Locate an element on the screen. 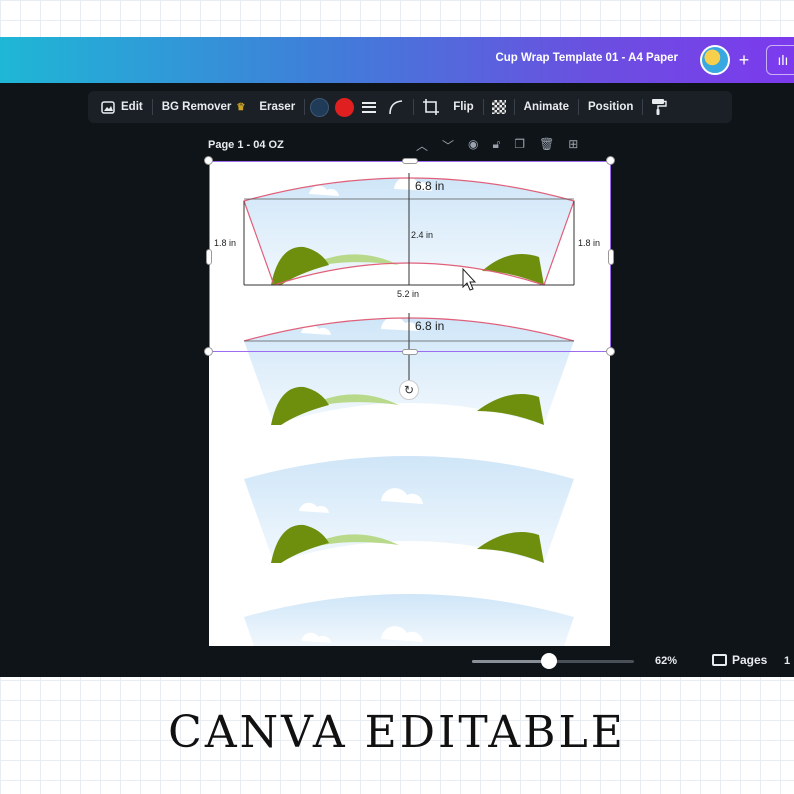  zoom-slider is located at coordinates (553, 661).